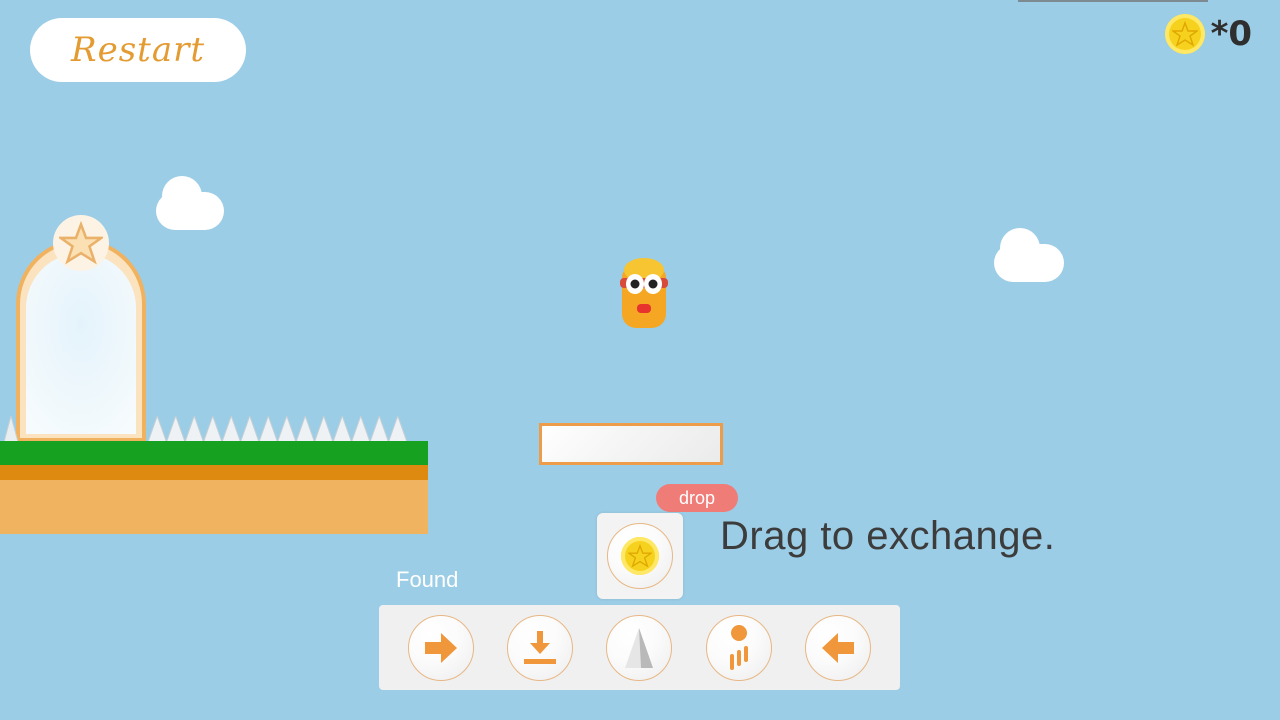 This screenshot has height=720, width=1280. Describe the element at coordinates (214, 453) in the screenshot. I see `ground-grass` at that location.